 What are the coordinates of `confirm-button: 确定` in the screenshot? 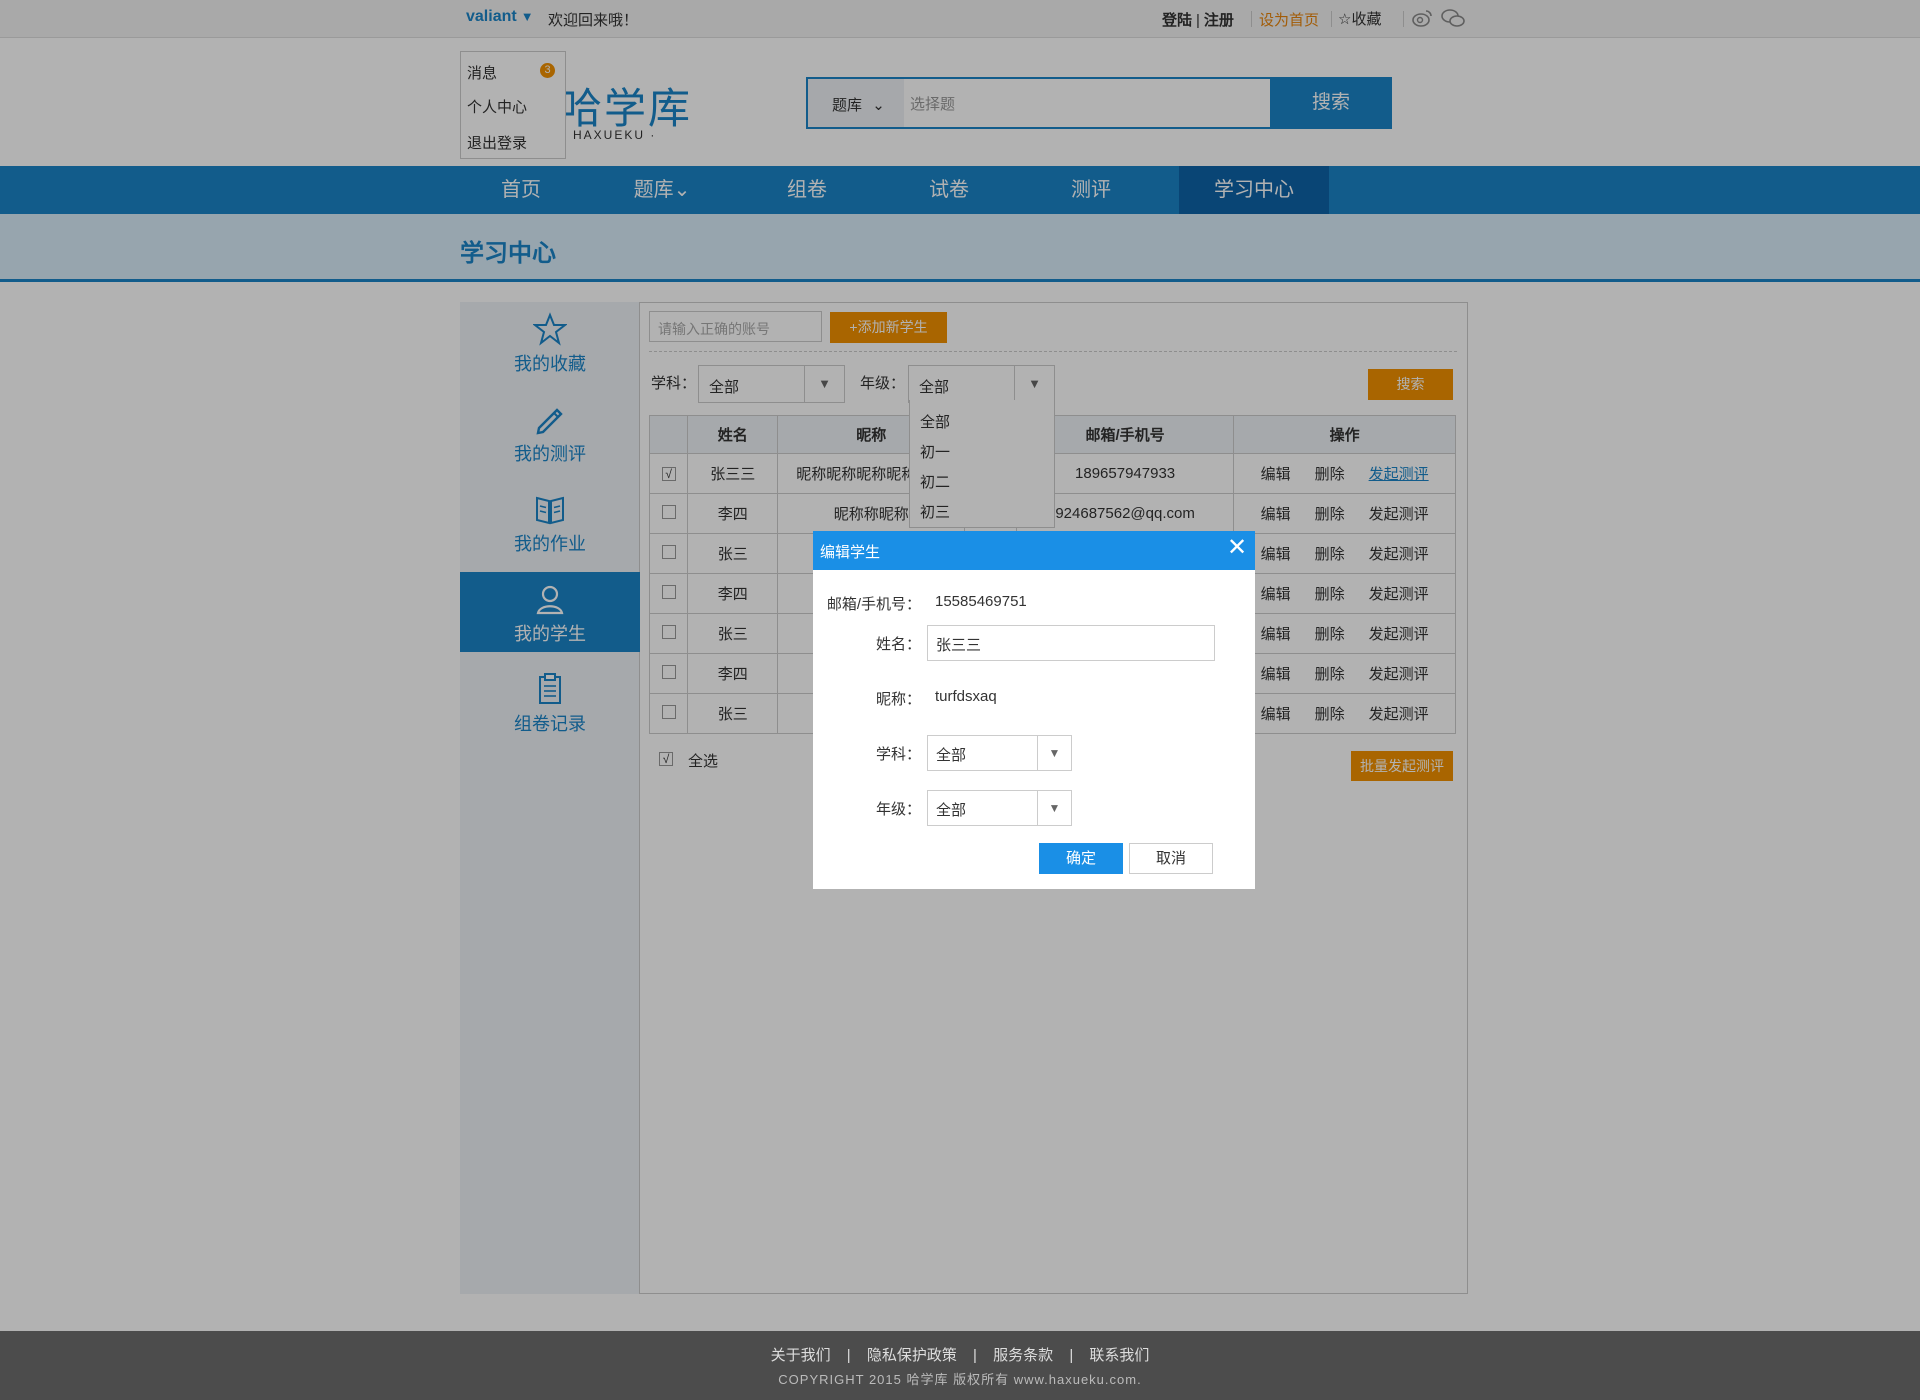 It's located at (1081, 858).